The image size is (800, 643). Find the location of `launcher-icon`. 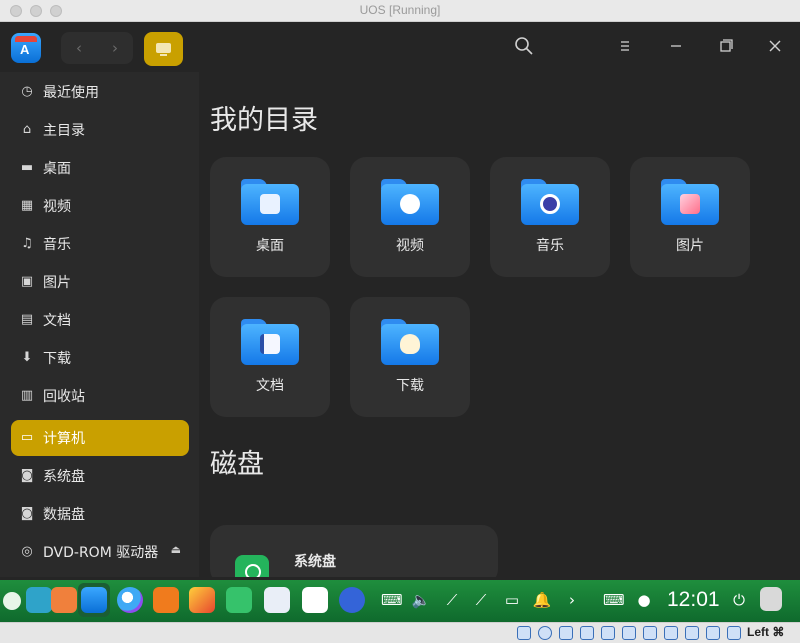

launcher-icon is located at coordinates (12, 601).